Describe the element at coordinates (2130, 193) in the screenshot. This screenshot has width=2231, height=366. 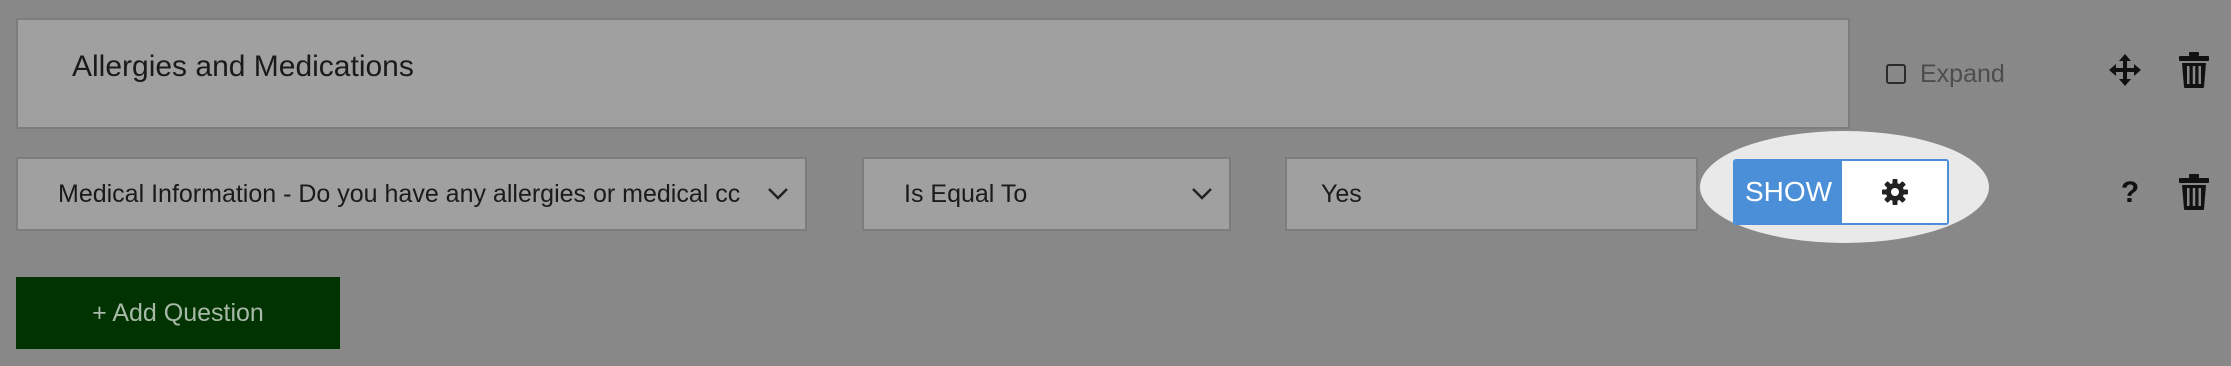
I see `help-icon: ?` at that location.